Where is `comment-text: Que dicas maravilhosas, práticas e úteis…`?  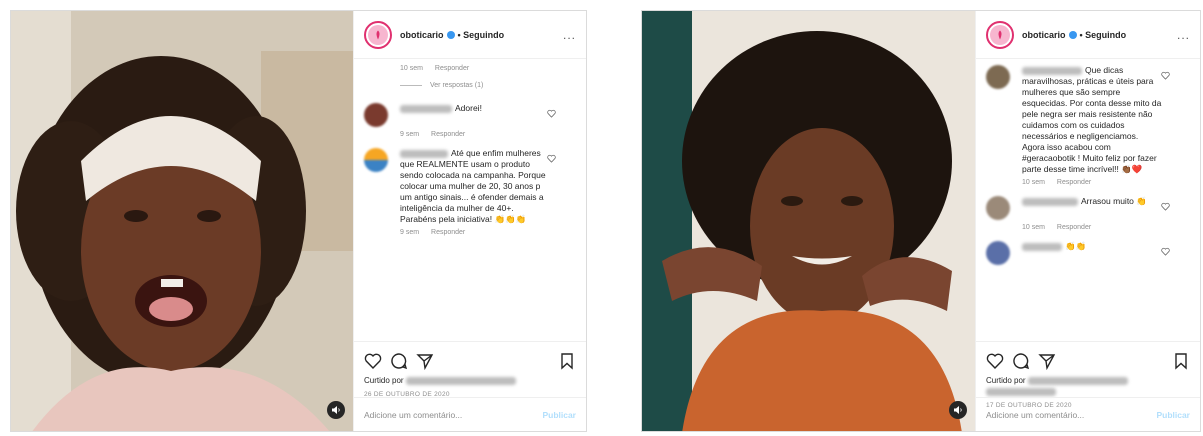
comment-text: Que dicas maravilhosas, práticas e úteis… is located at coordinates (1092, 120).